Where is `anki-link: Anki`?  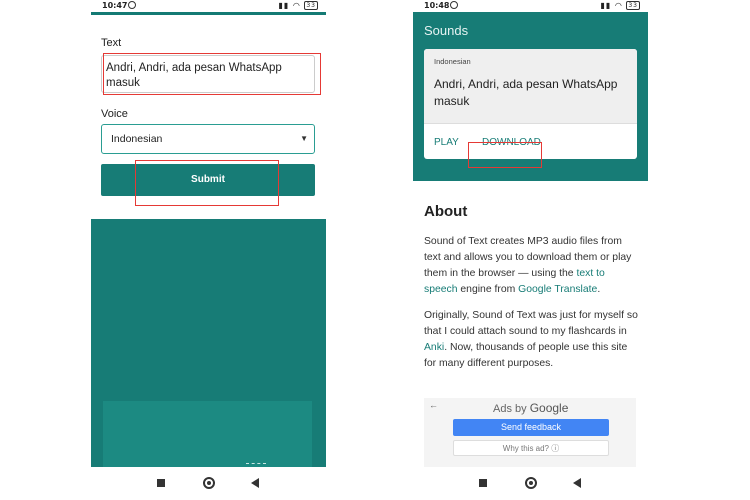 anki-link: Anki is located at coordinates (434, 347).